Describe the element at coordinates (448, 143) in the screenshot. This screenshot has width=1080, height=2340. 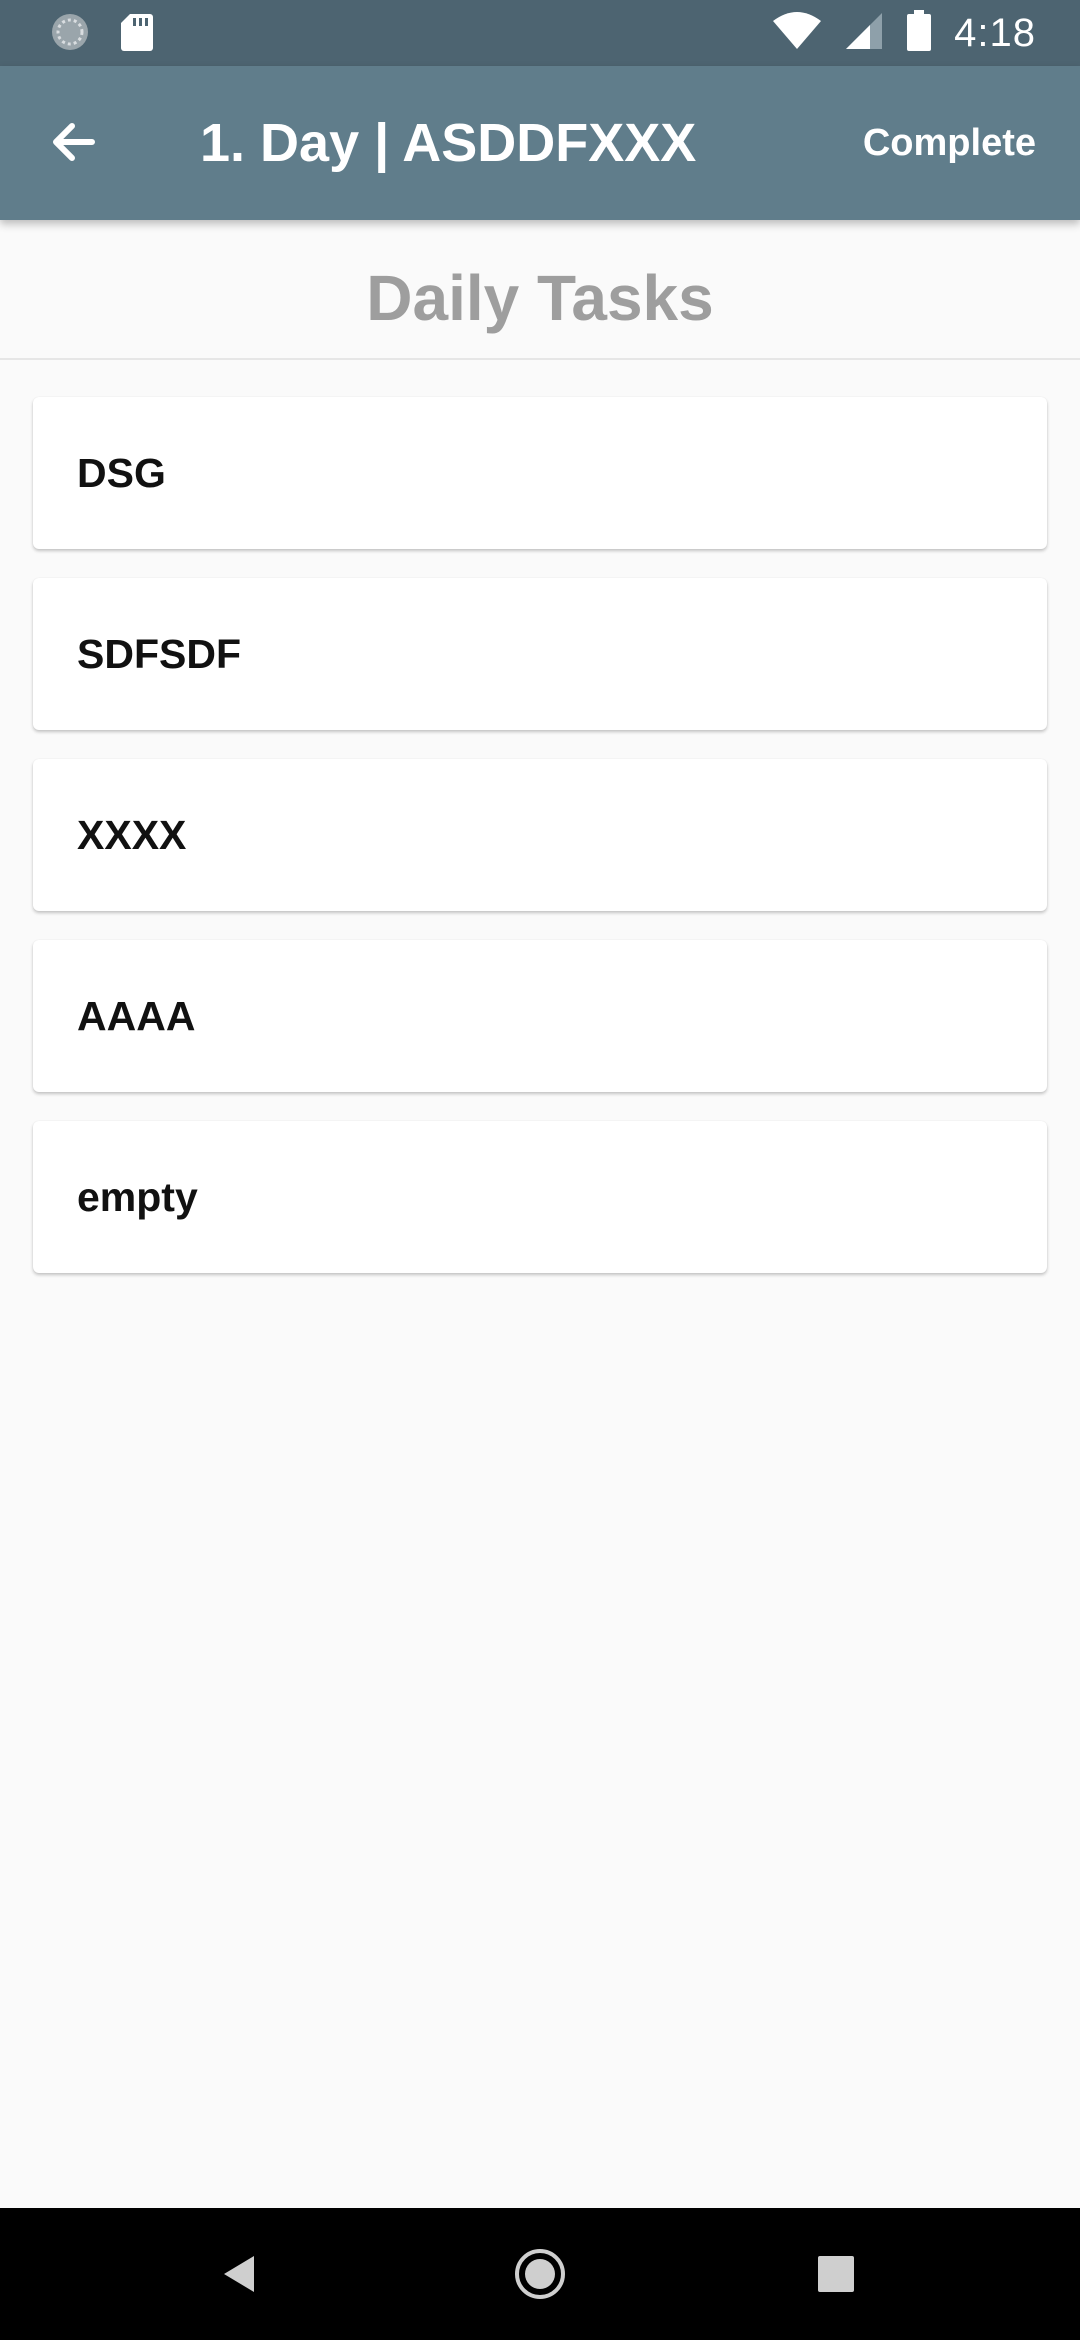
I see `page-title: 1. Day | ASDDFXXX` at that location.